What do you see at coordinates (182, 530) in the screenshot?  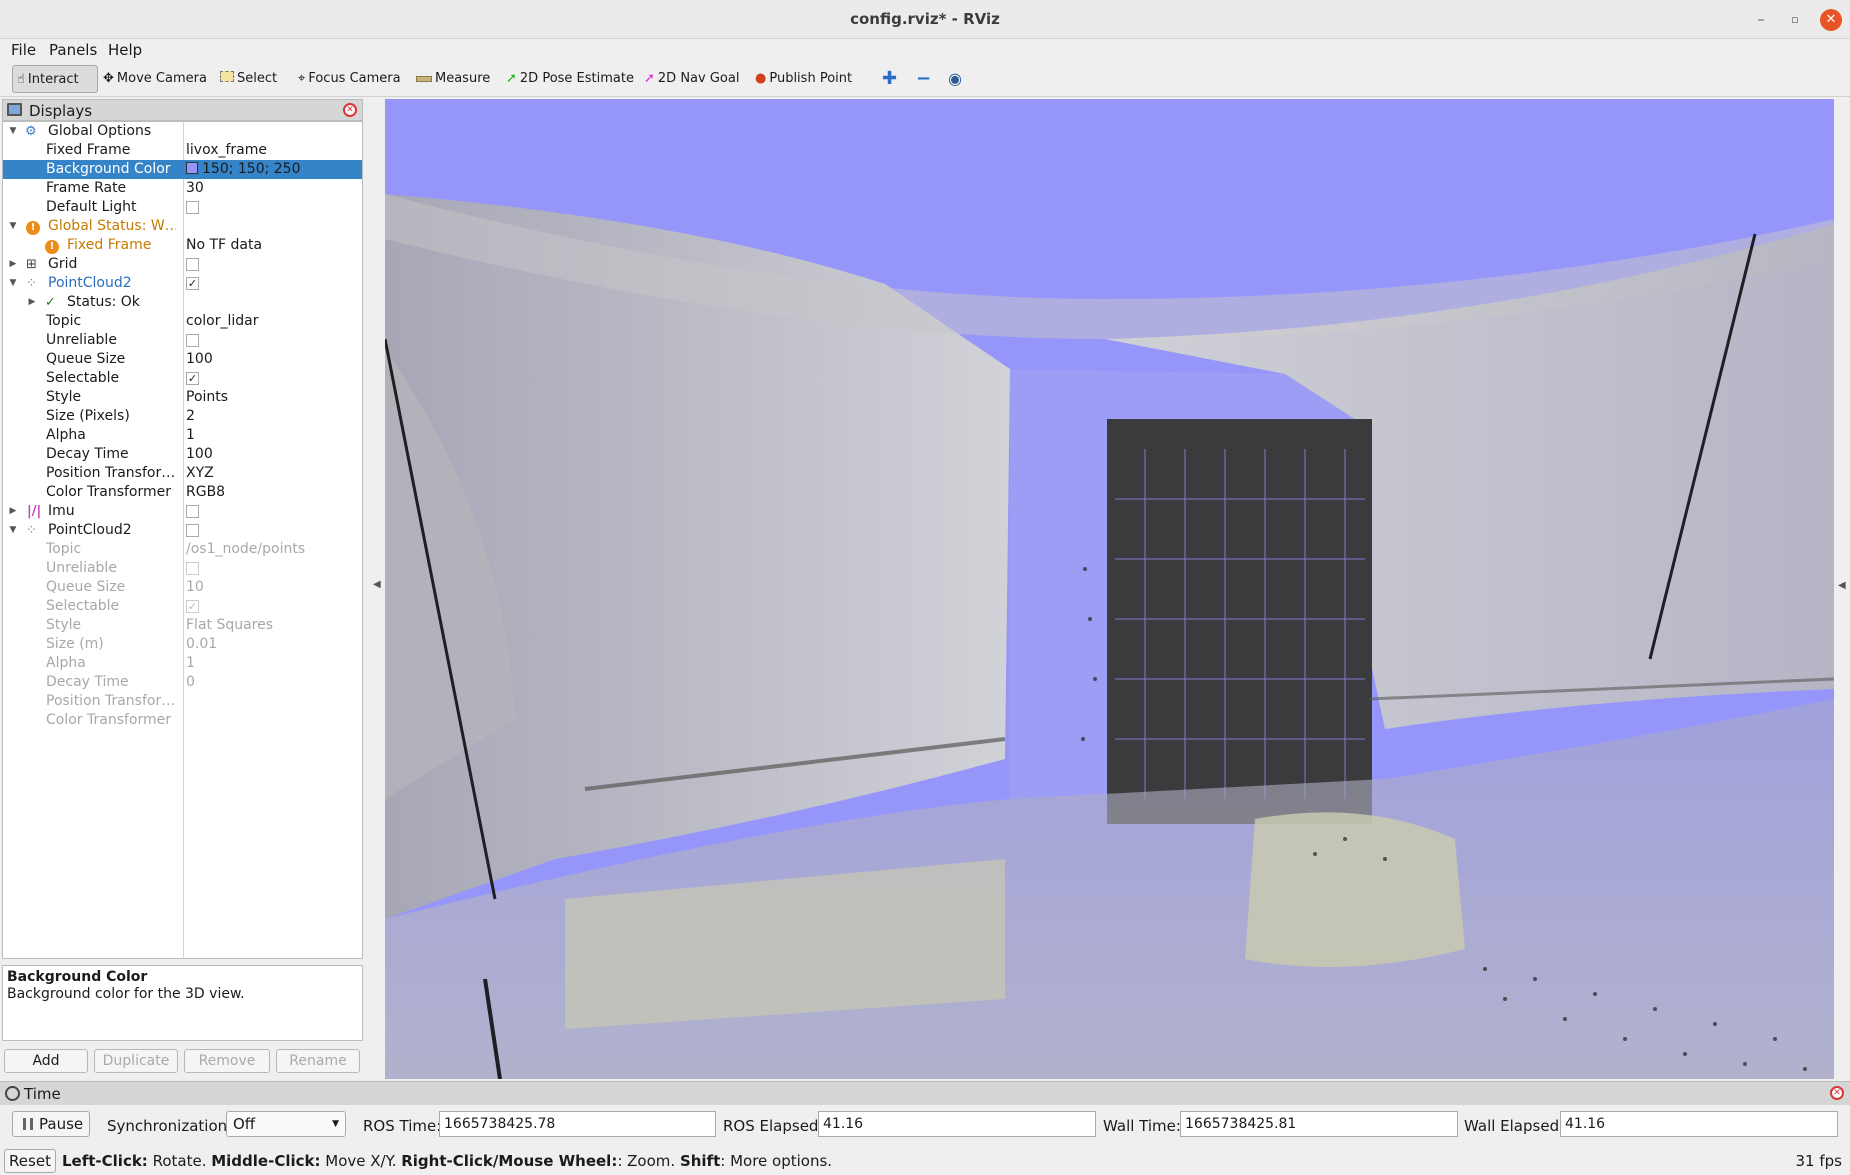 I see `tree-row-pointcloud2-b: ▼ ⁘ PointCloud2` at bounding box center [182, 530].